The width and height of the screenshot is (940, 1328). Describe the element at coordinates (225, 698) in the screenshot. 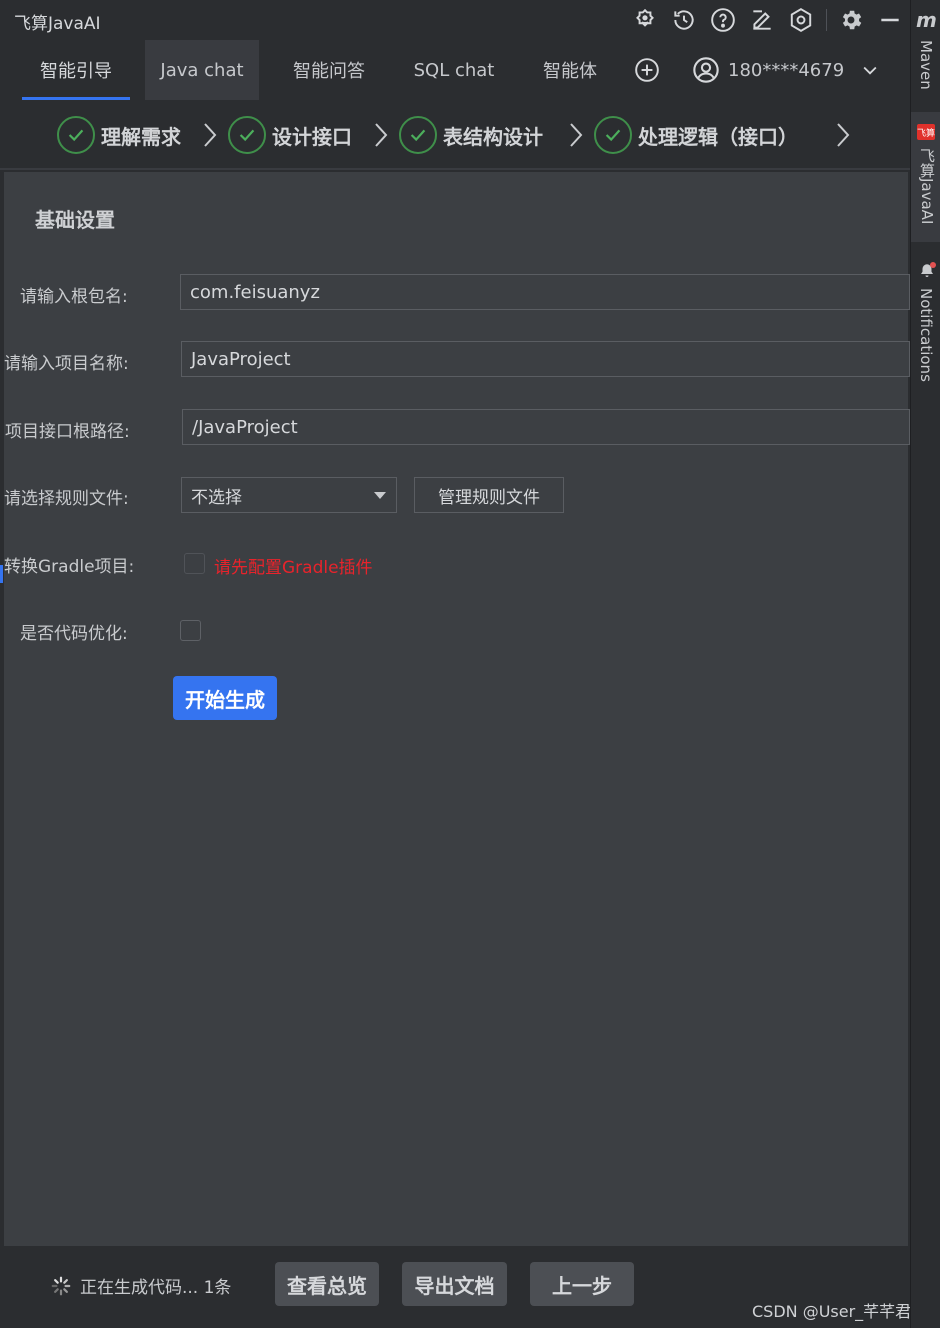

I see `start-generate-button: 开始生成` at that location.